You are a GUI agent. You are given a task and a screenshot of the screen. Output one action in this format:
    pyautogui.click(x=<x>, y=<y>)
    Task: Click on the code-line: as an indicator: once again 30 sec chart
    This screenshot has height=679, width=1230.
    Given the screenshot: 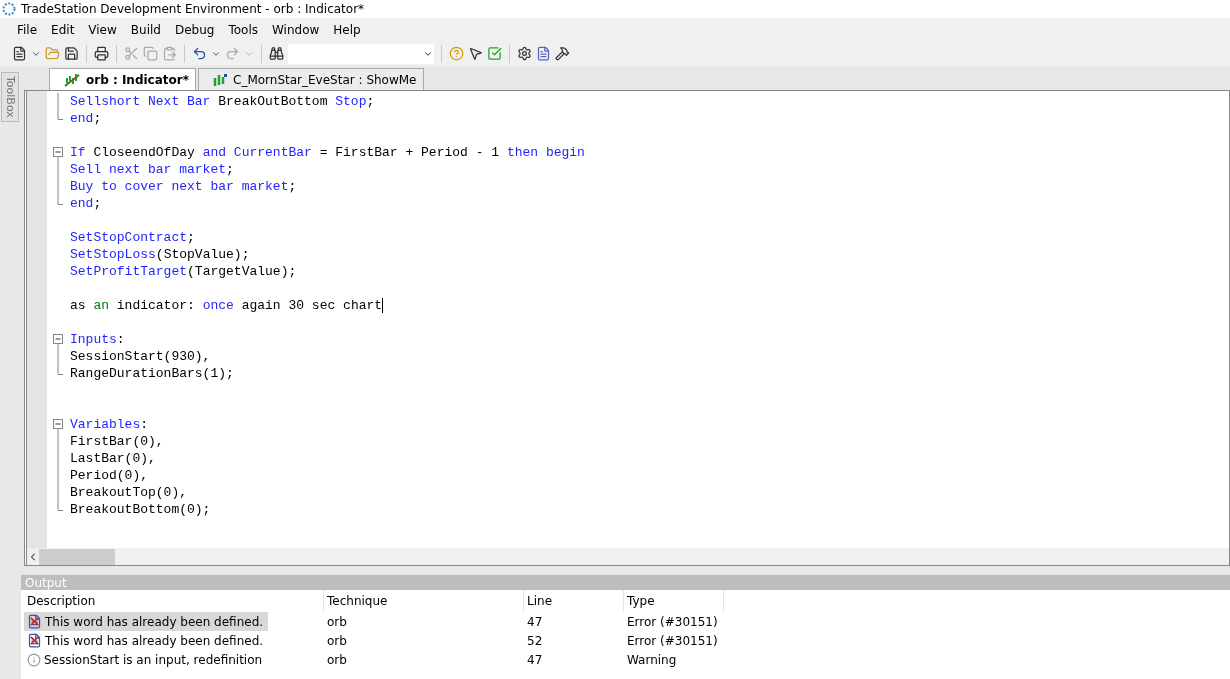 What is the action you would take?
    pyautogui.click(x=226, y=305)
    